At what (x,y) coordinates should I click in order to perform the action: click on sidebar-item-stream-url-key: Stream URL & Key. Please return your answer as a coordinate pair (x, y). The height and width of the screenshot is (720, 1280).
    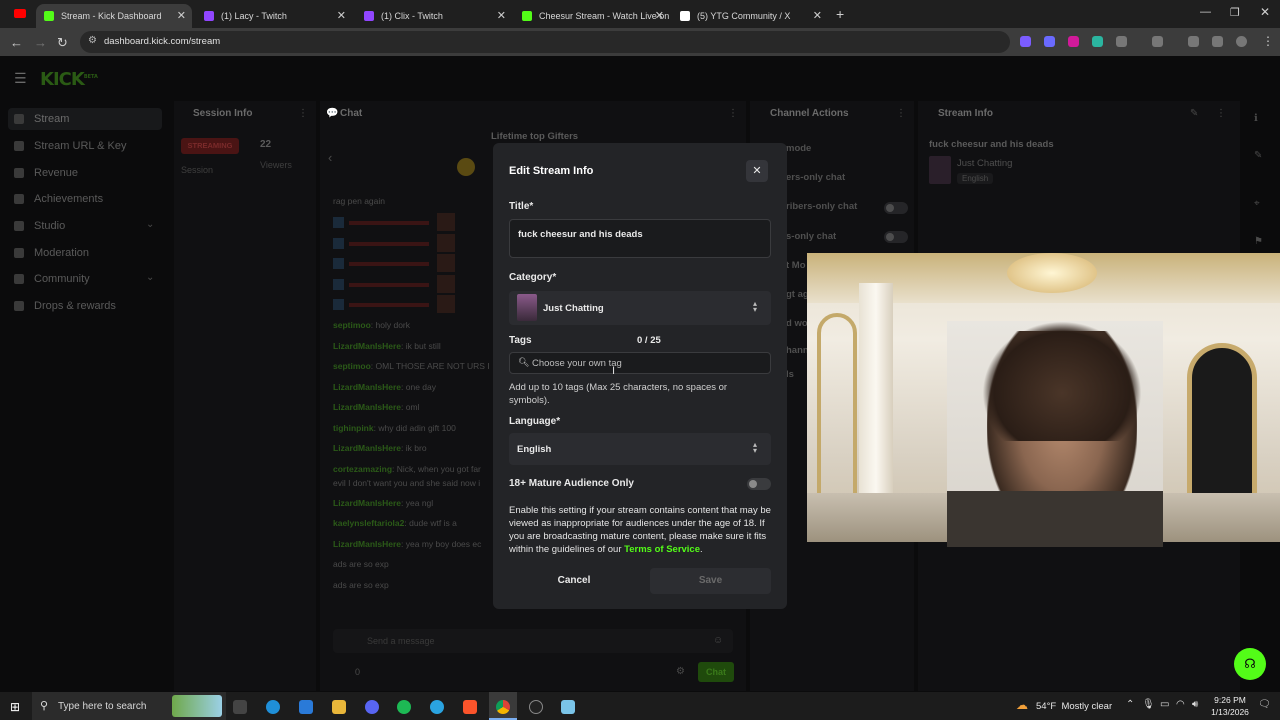
    Looking at the image, I should click on (70, 146).